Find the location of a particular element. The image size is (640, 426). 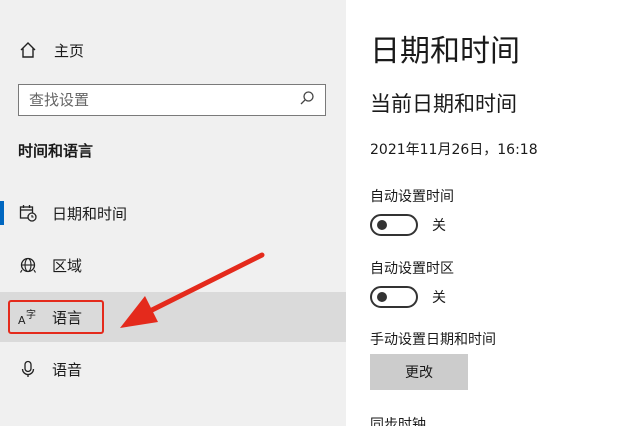

home-icon is located at coordinates (28, 50).